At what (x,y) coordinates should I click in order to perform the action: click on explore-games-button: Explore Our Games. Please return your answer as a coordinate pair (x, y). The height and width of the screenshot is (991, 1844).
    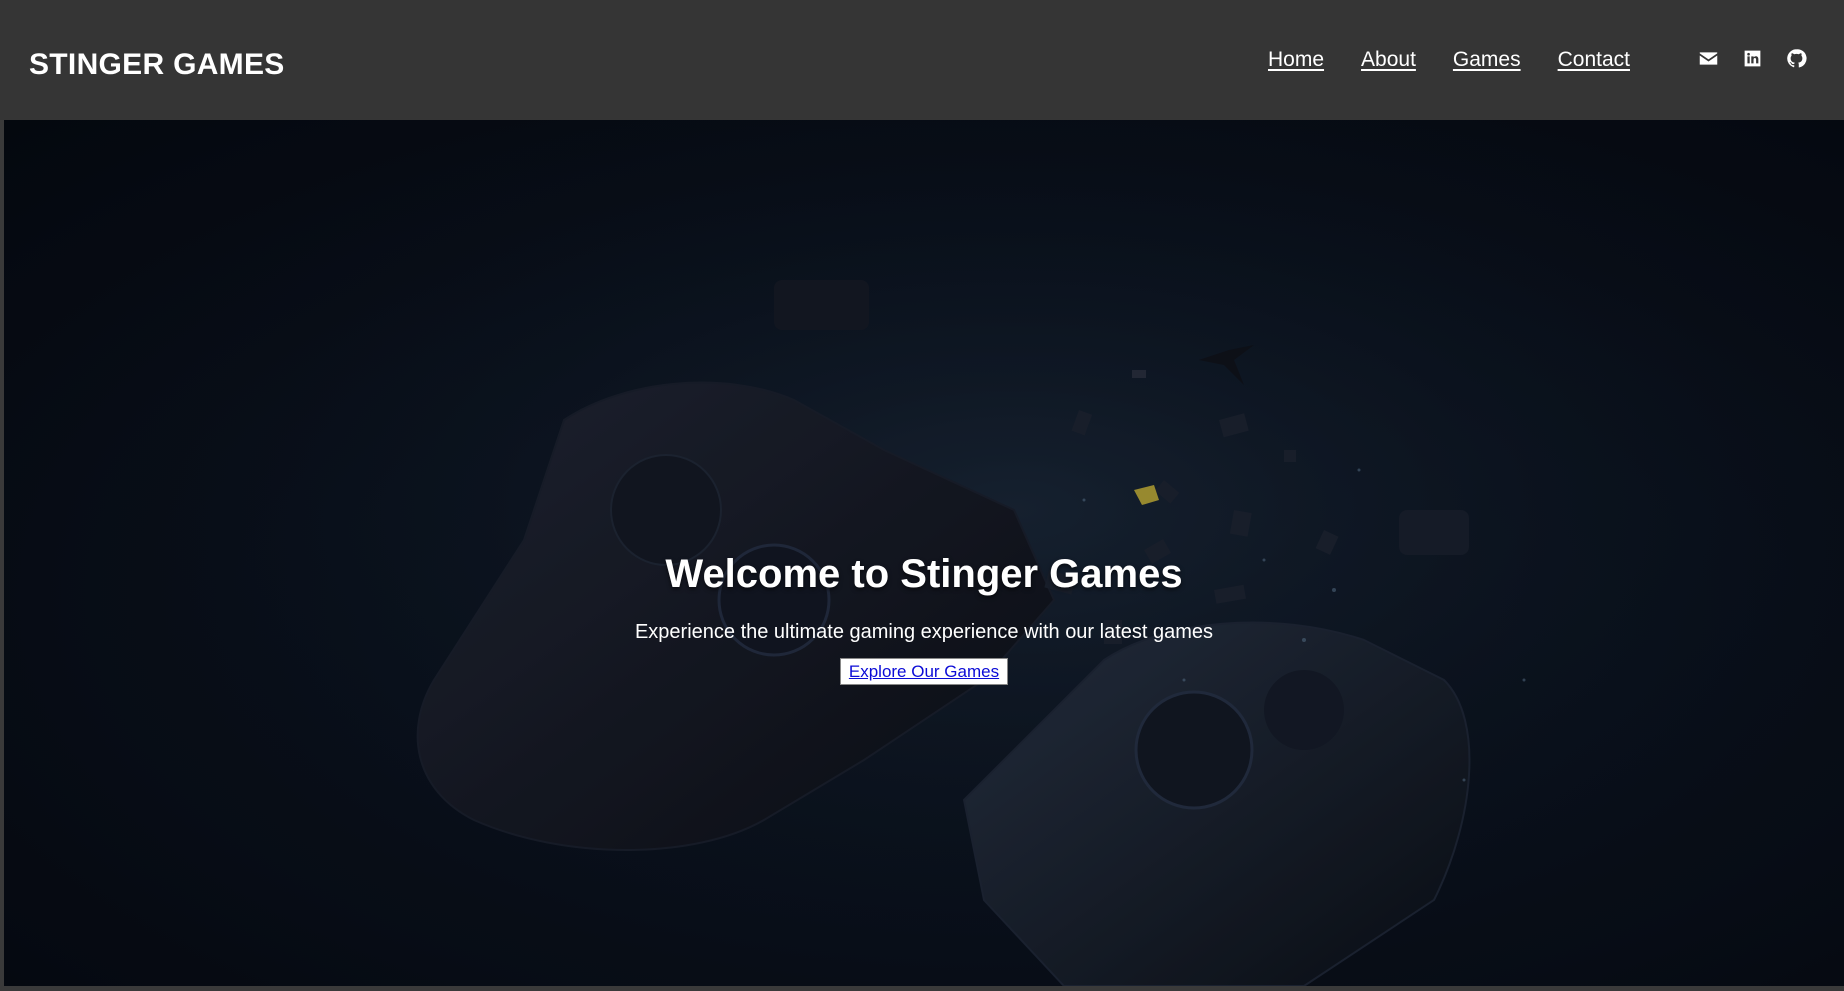
    Looking at the image, I should click on (924, 671).